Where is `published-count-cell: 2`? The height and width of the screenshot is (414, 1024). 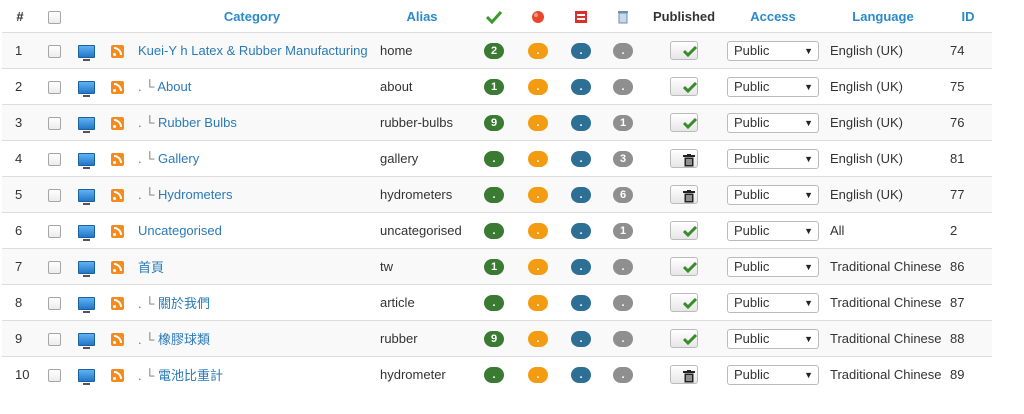
published-count-cell: 2 is located at coordinates (494, 50).